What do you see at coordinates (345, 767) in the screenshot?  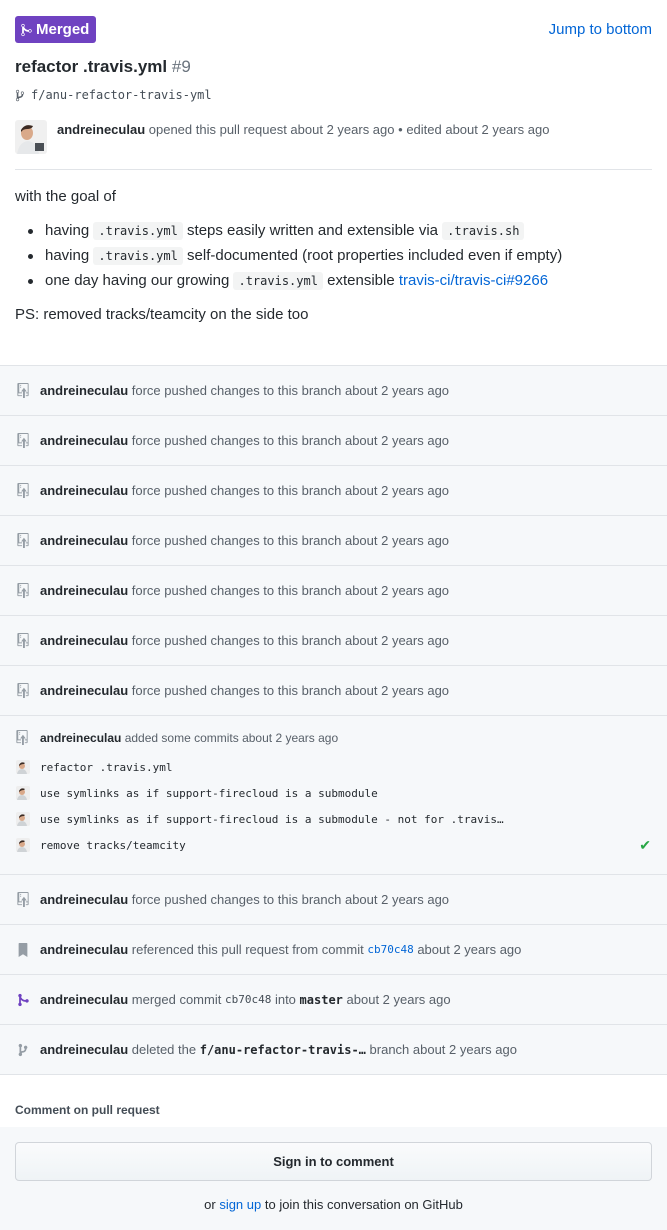 I see `commit-message: refactor .travis.yml` at bounding box center [345, 767].